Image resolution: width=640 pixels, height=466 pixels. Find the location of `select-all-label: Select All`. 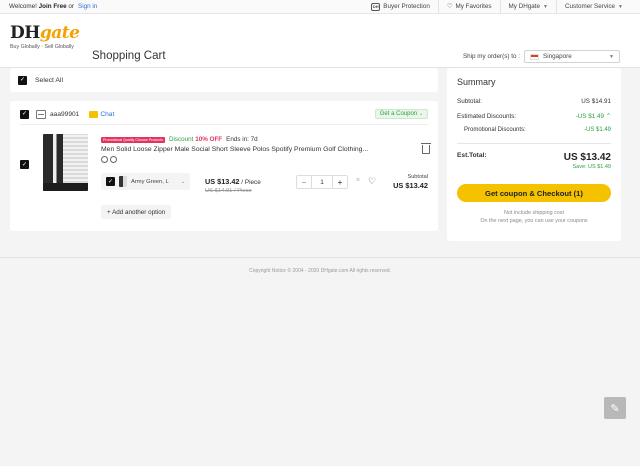

select-all-label: Select All is located at coordinates (49, 80).